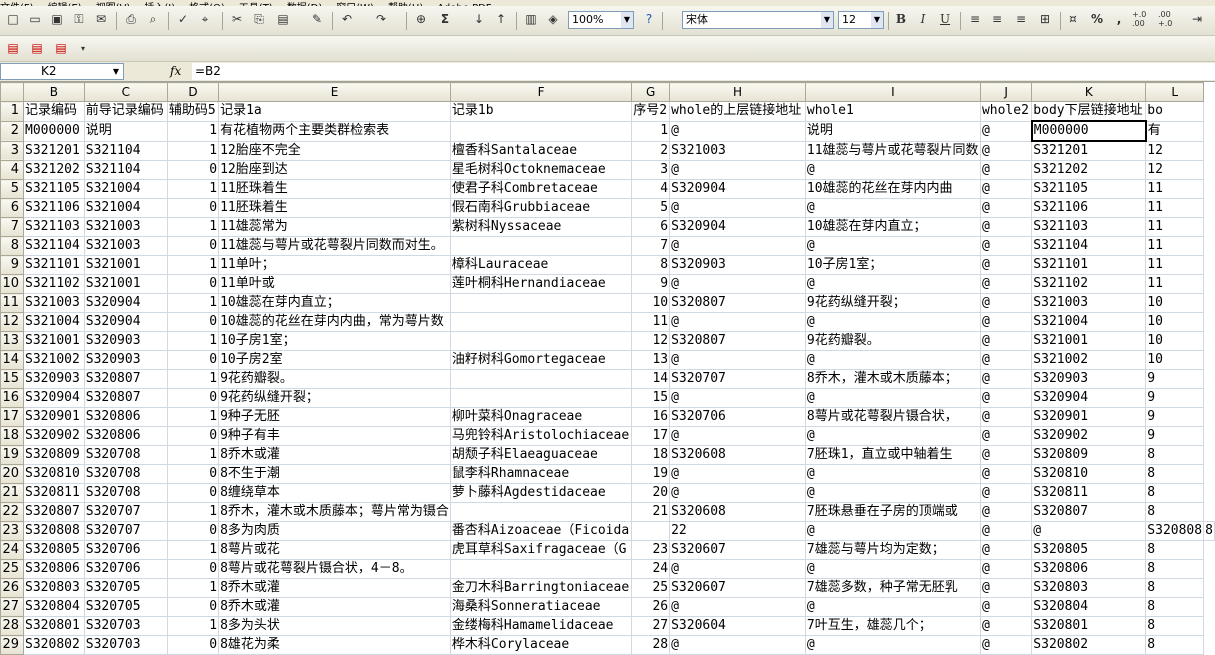 The height and width of the screenshot is (655, 1215). What do you see at coordinates (1089, 170) in the screenshot?
I see `cell: S321202` at bounding box center [1089, 170].